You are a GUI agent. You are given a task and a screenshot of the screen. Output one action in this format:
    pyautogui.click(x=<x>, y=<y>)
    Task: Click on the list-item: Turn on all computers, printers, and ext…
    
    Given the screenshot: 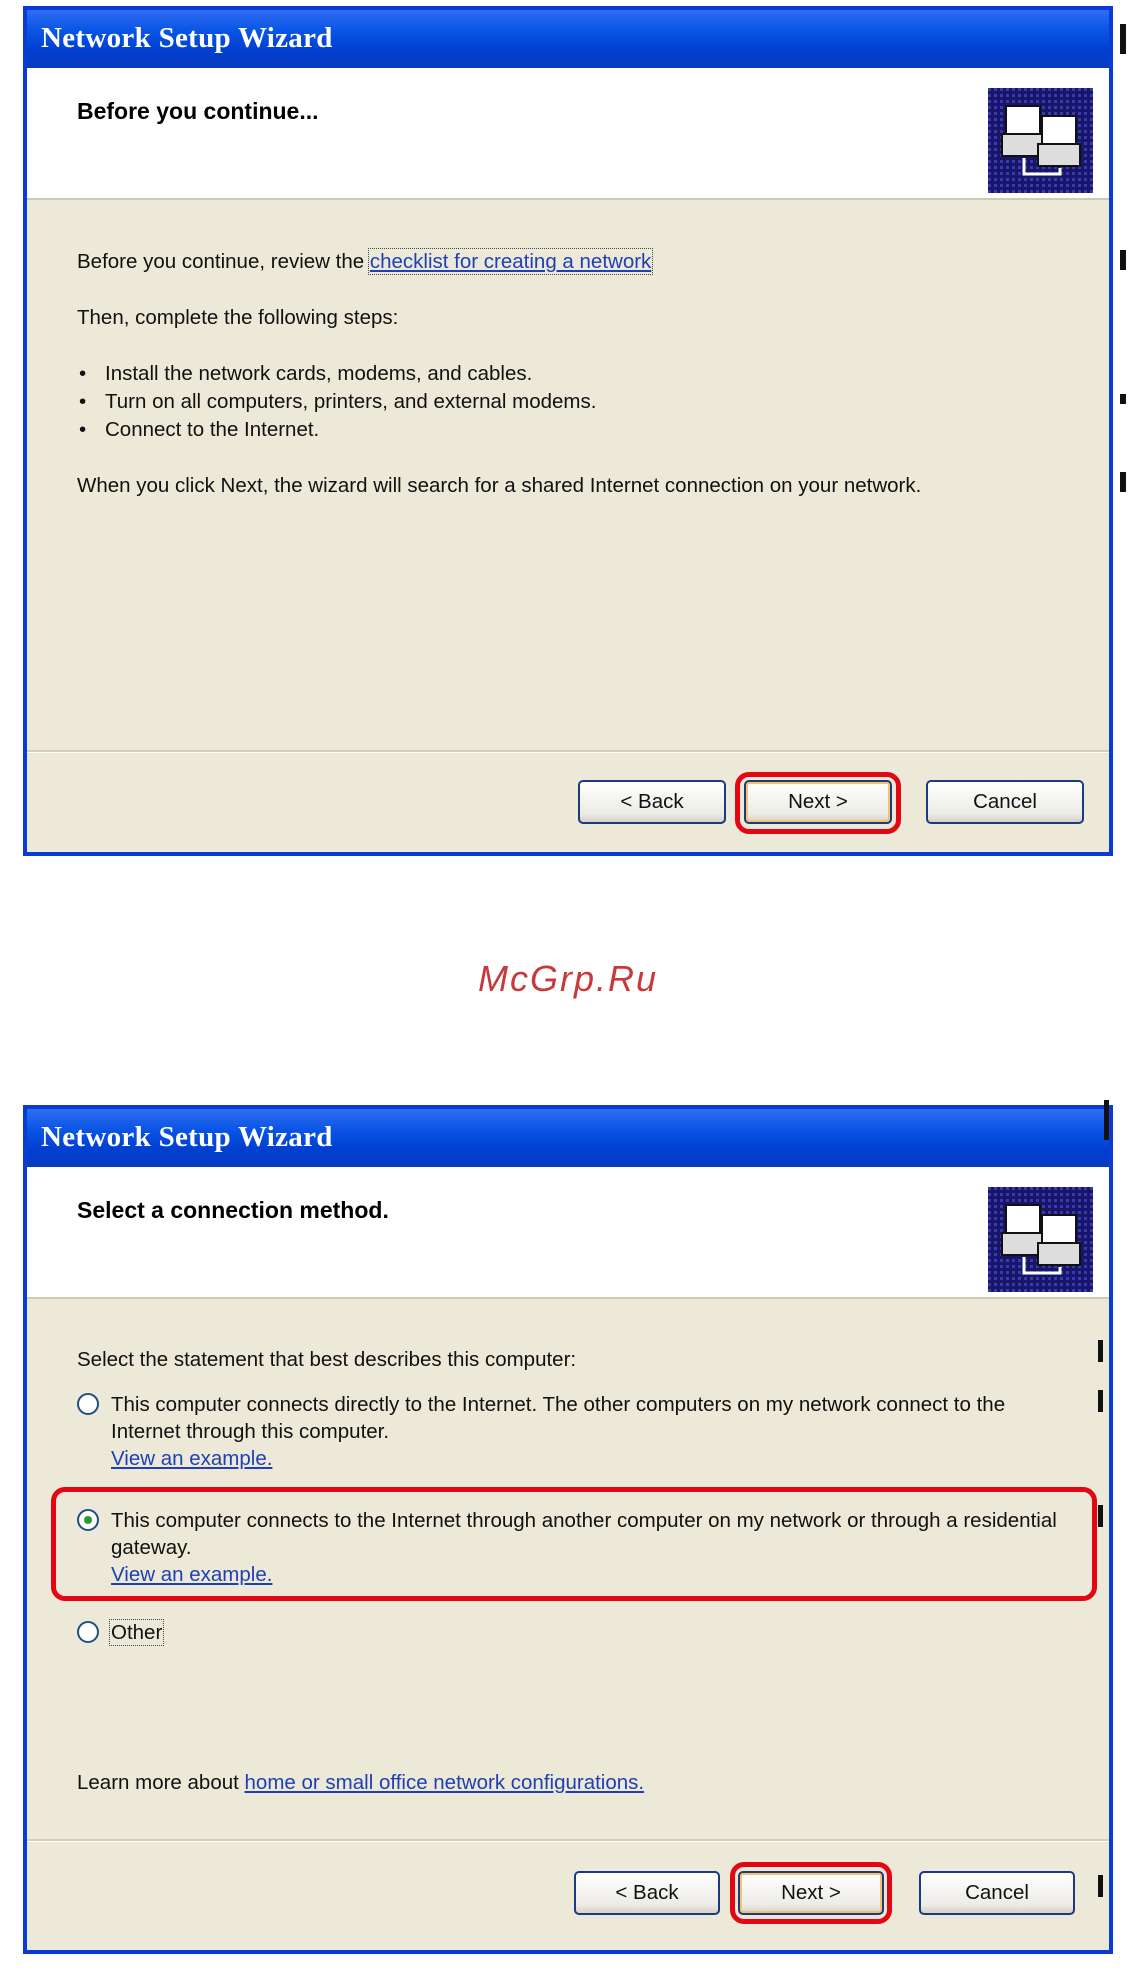 What is the action you would take?
    pyautogui.click(x=336, y=404)
    